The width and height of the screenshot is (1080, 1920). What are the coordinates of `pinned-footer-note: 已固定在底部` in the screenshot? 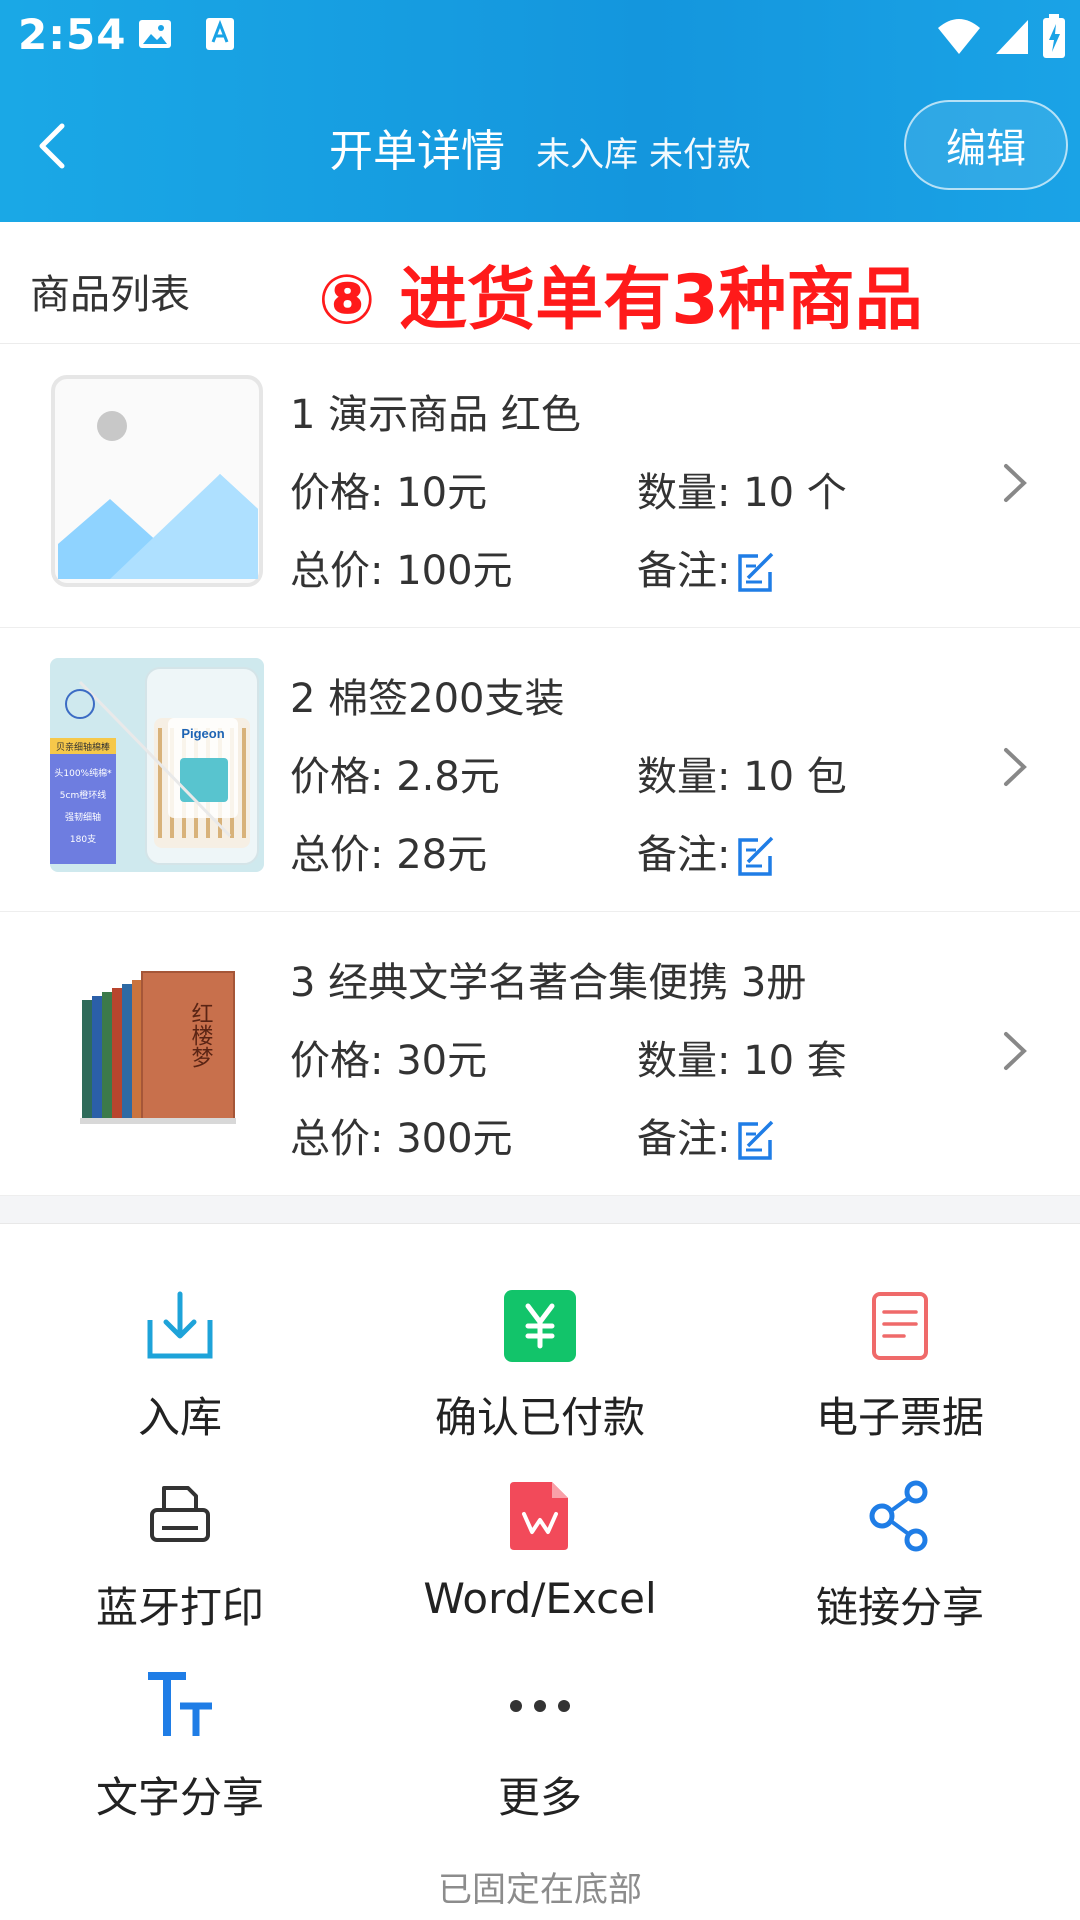 It's located at (540, 1890).